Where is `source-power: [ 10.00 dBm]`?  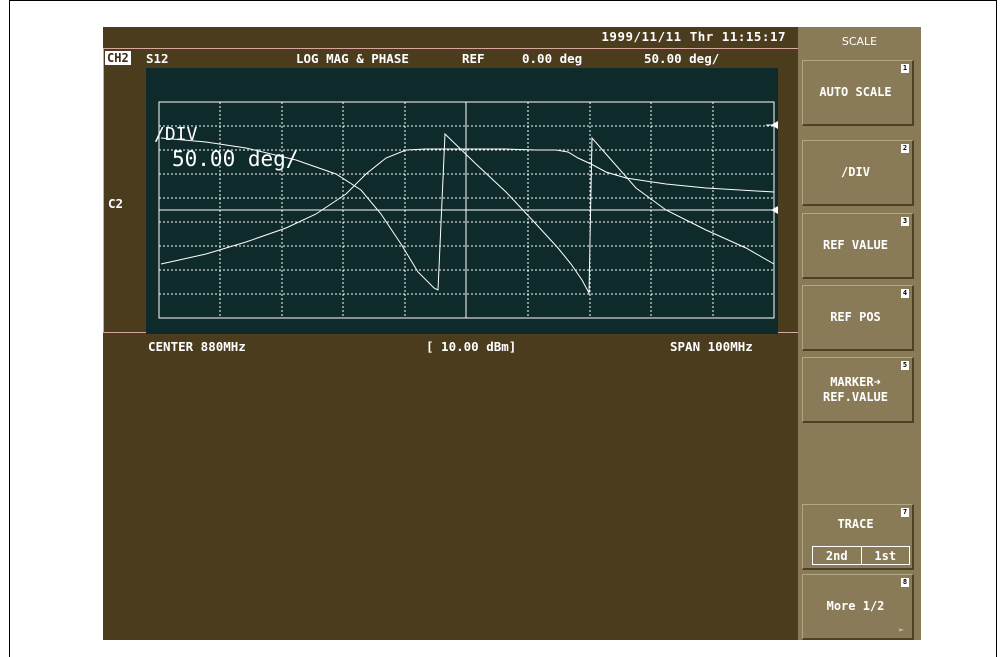
source-power: [ 10.00 dBm] is located at coordinates (471, 346).